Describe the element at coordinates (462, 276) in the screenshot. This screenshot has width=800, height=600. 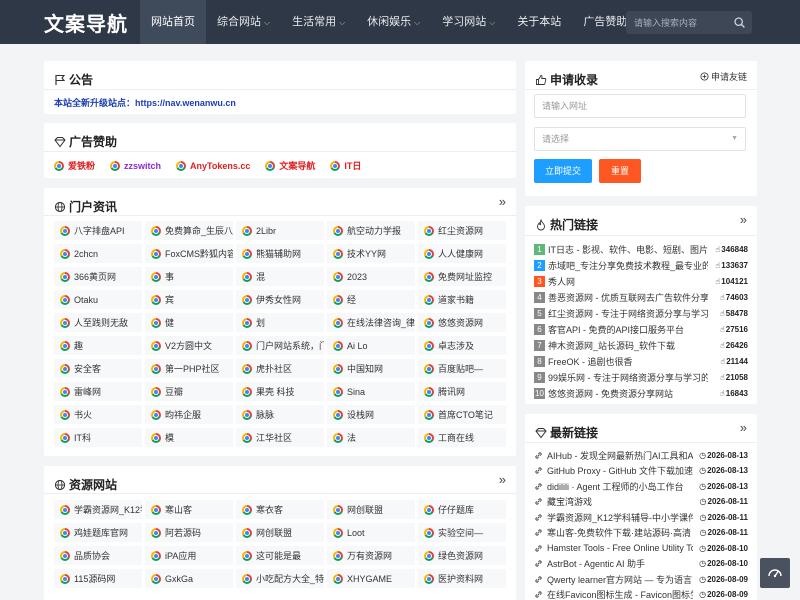
I see `site-link: 免费网址监控` at that location.